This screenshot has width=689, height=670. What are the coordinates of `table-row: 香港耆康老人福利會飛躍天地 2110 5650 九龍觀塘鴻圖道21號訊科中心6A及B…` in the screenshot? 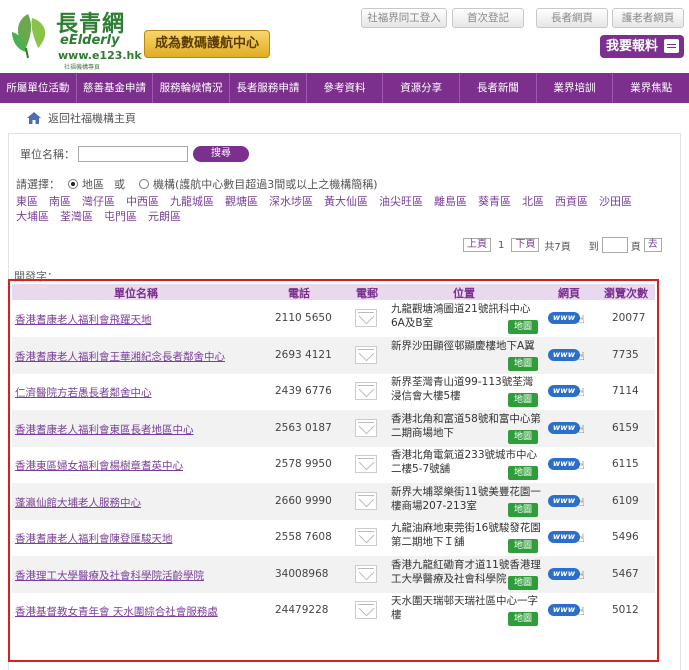 It's located at (333, 318).